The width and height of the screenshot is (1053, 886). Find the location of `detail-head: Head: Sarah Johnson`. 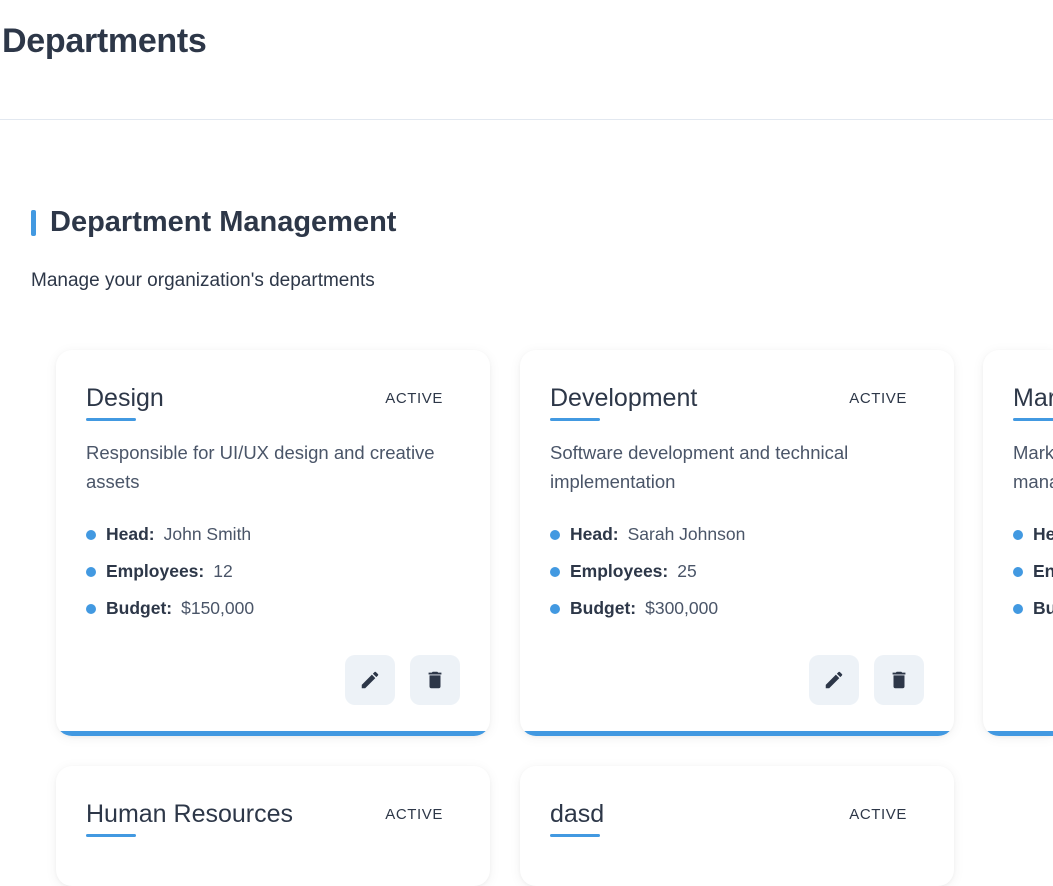

detail-head: Head: Sarah Johnson is located at coordinates (647, 534).